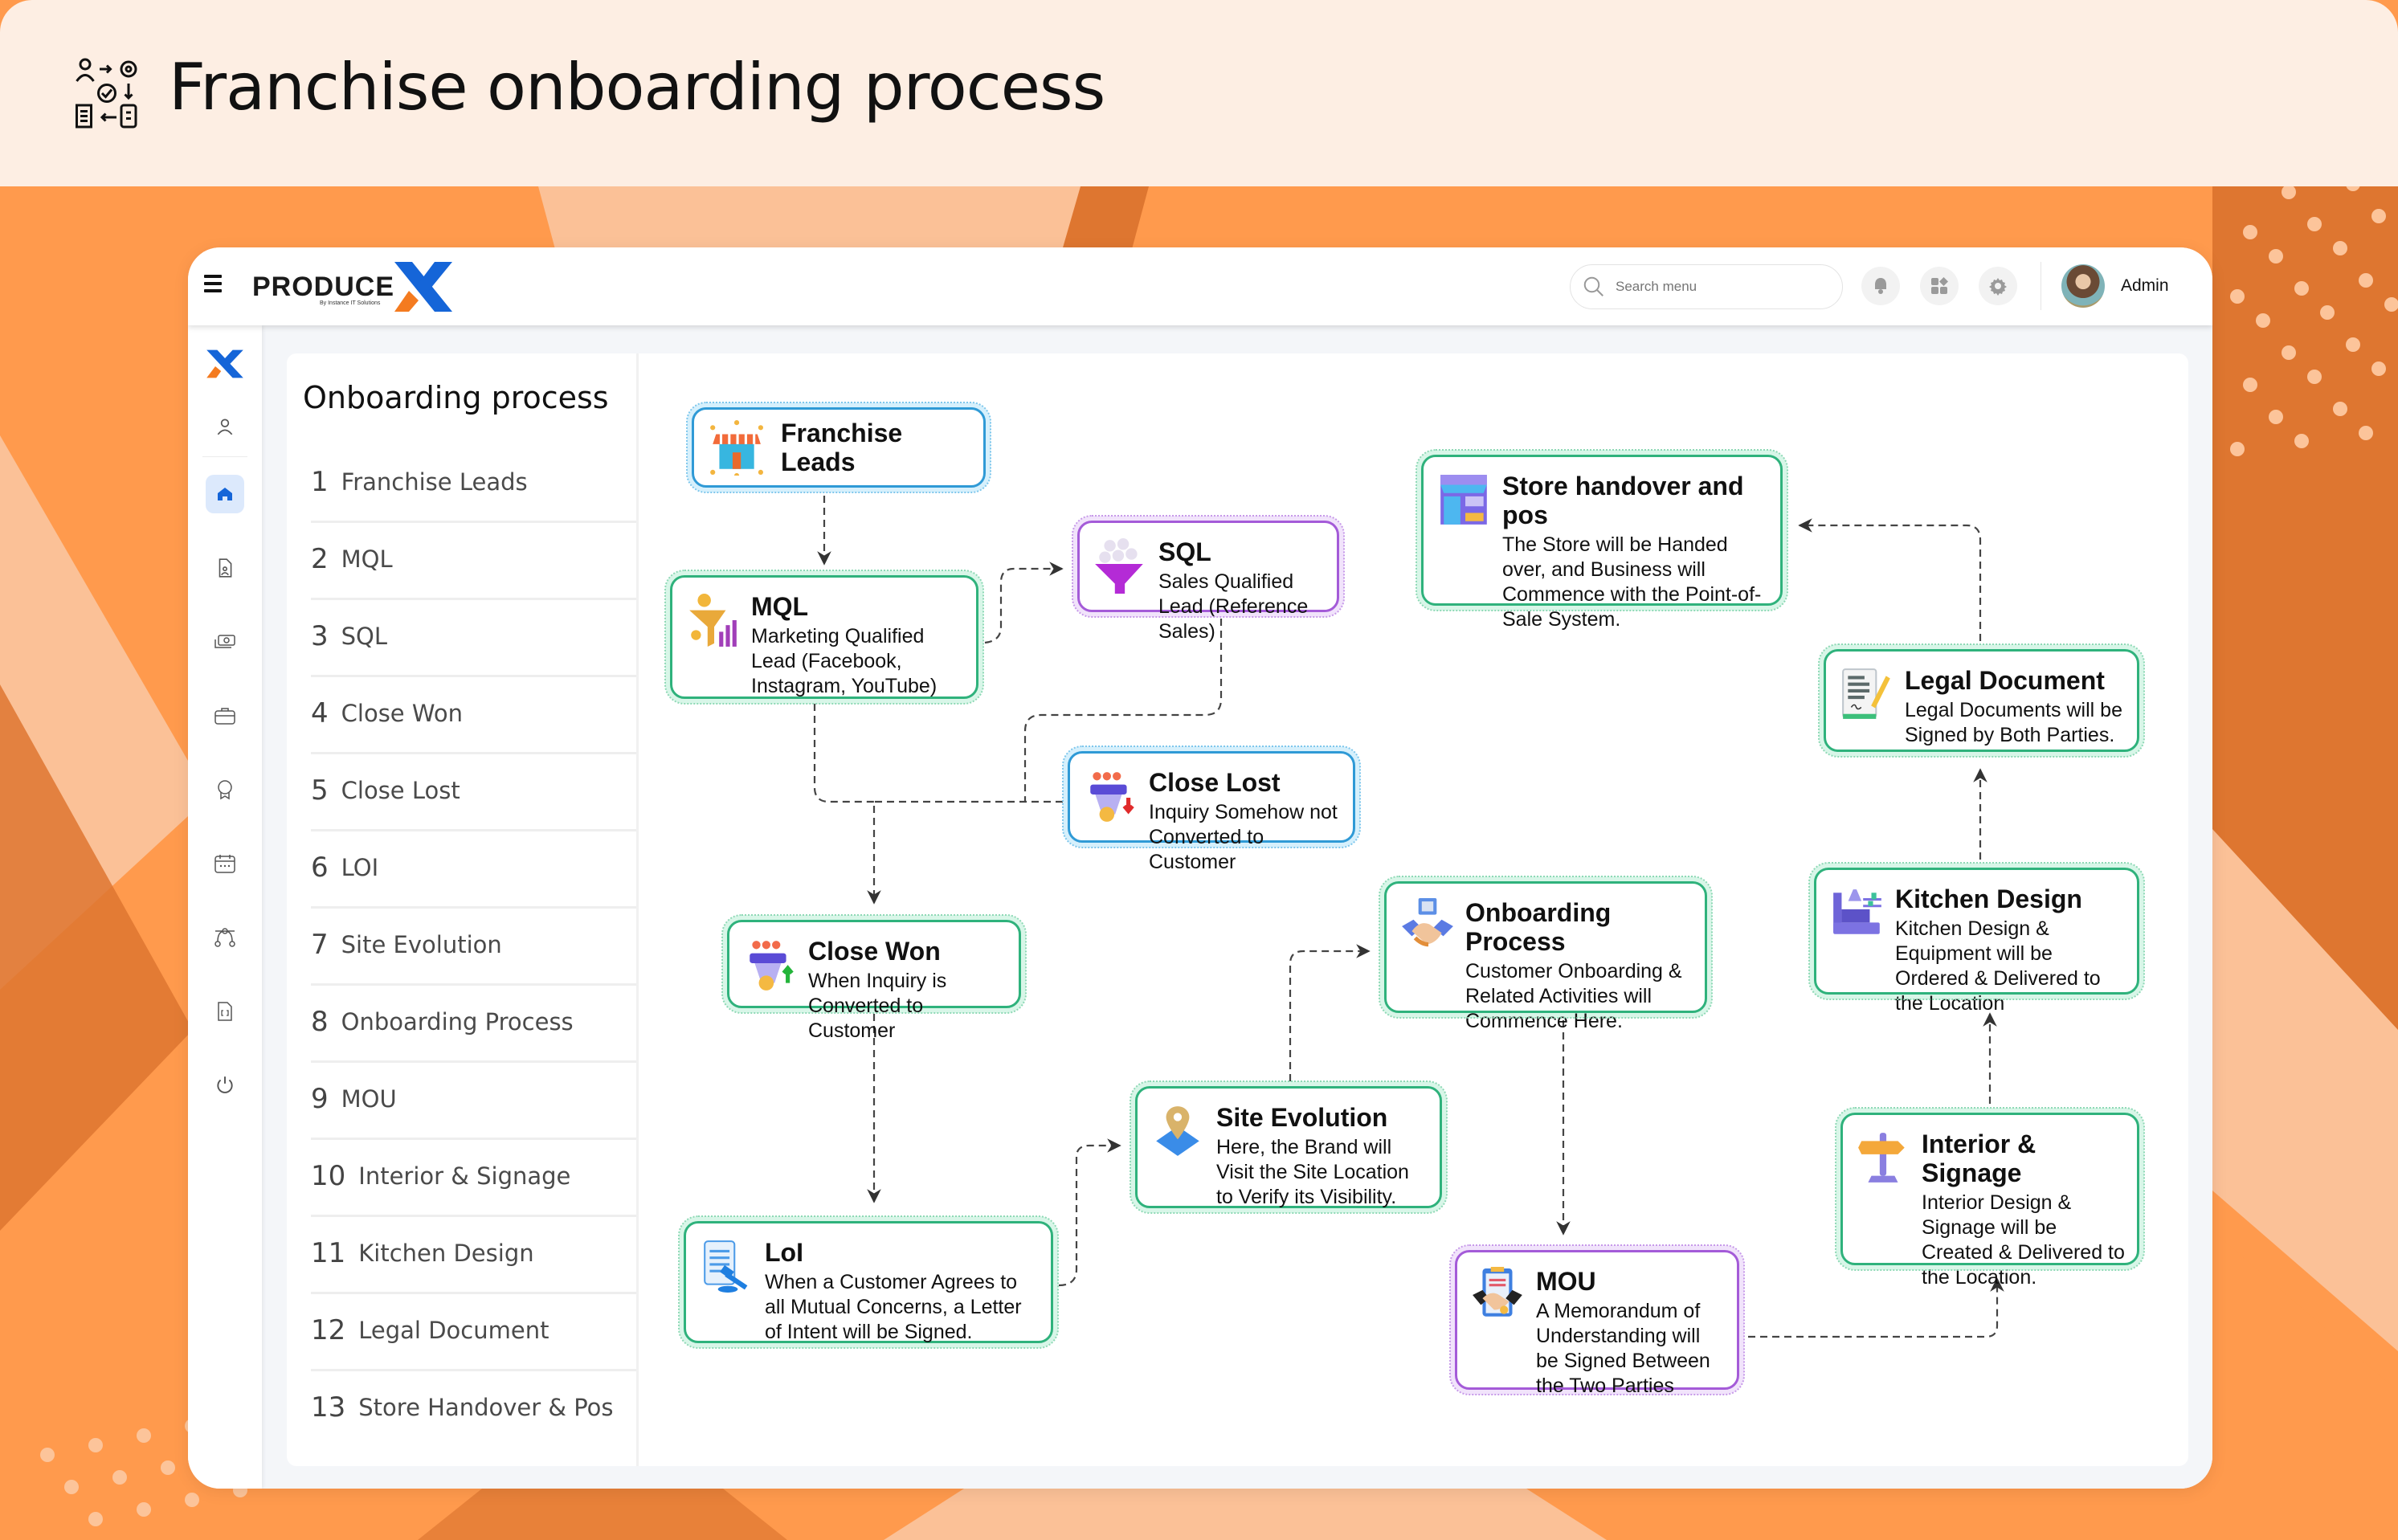 This screenshot has width=2398, height=1540. I want to click on step-number: 6, so click(320, 868).